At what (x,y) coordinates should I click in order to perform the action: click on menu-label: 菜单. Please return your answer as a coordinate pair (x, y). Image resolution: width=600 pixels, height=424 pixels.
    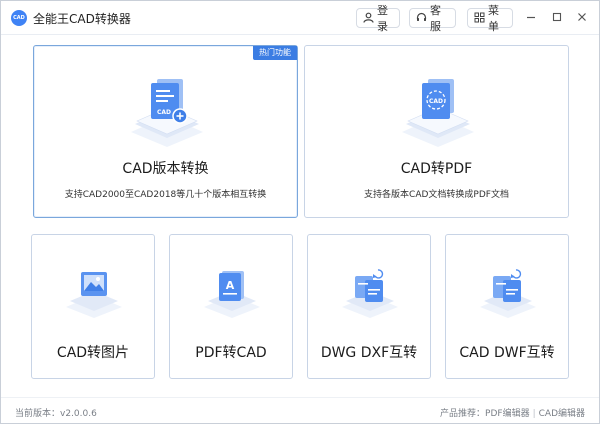
    Looking at the image, I should click on (493, 18).